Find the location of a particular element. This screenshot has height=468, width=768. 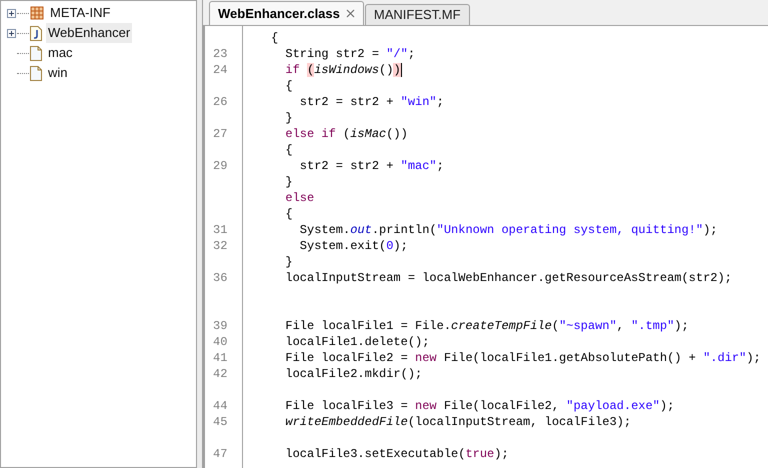

line-number: 32 is located at coordinates (220, 246).